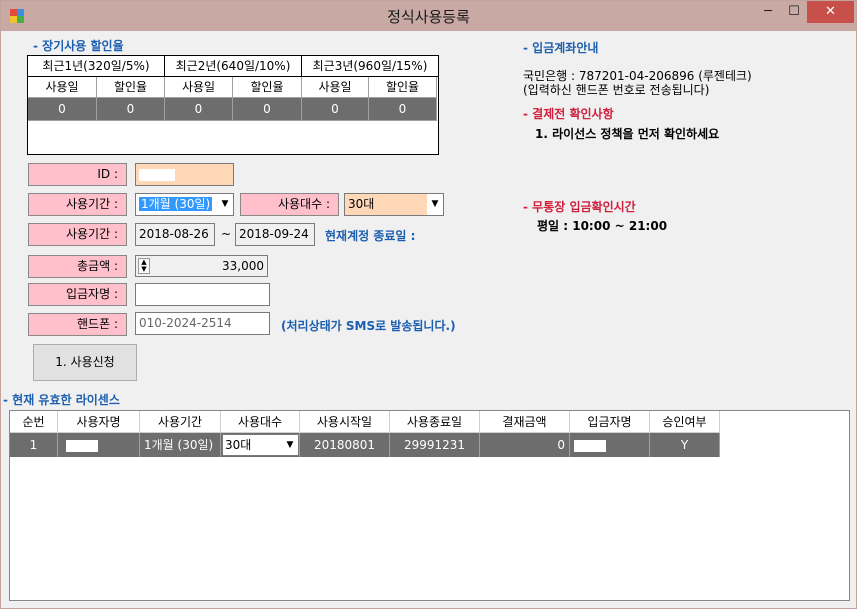 The width and height of the screenshot is (857, 609). Describe the element at coordinates (202, 323) in the screenshot. I see `phone-input: 010-2024-2514` at that location.